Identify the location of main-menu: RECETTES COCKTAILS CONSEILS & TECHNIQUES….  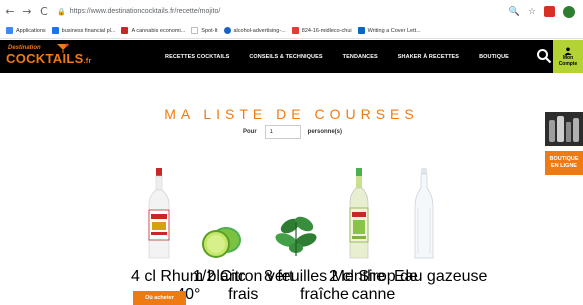
(347, 56).